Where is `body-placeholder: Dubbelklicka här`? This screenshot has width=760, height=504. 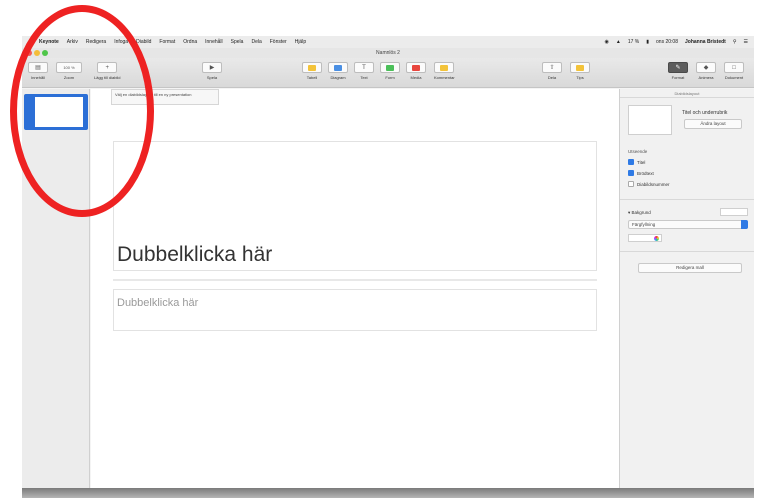 body-placeholder: Dubbelklicka här is located at coordinates (157, 303).